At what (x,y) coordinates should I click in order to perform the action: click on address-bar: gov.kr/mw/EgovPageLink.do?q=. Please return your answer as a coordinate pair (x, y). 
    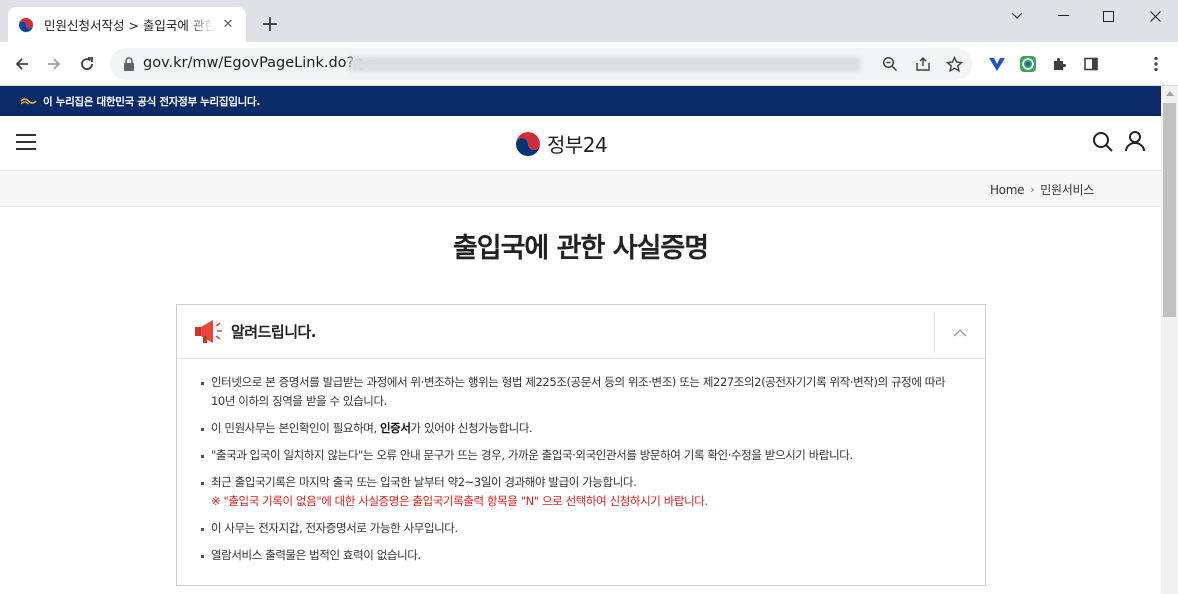
    Looking at the image, I should click on (541, 64).